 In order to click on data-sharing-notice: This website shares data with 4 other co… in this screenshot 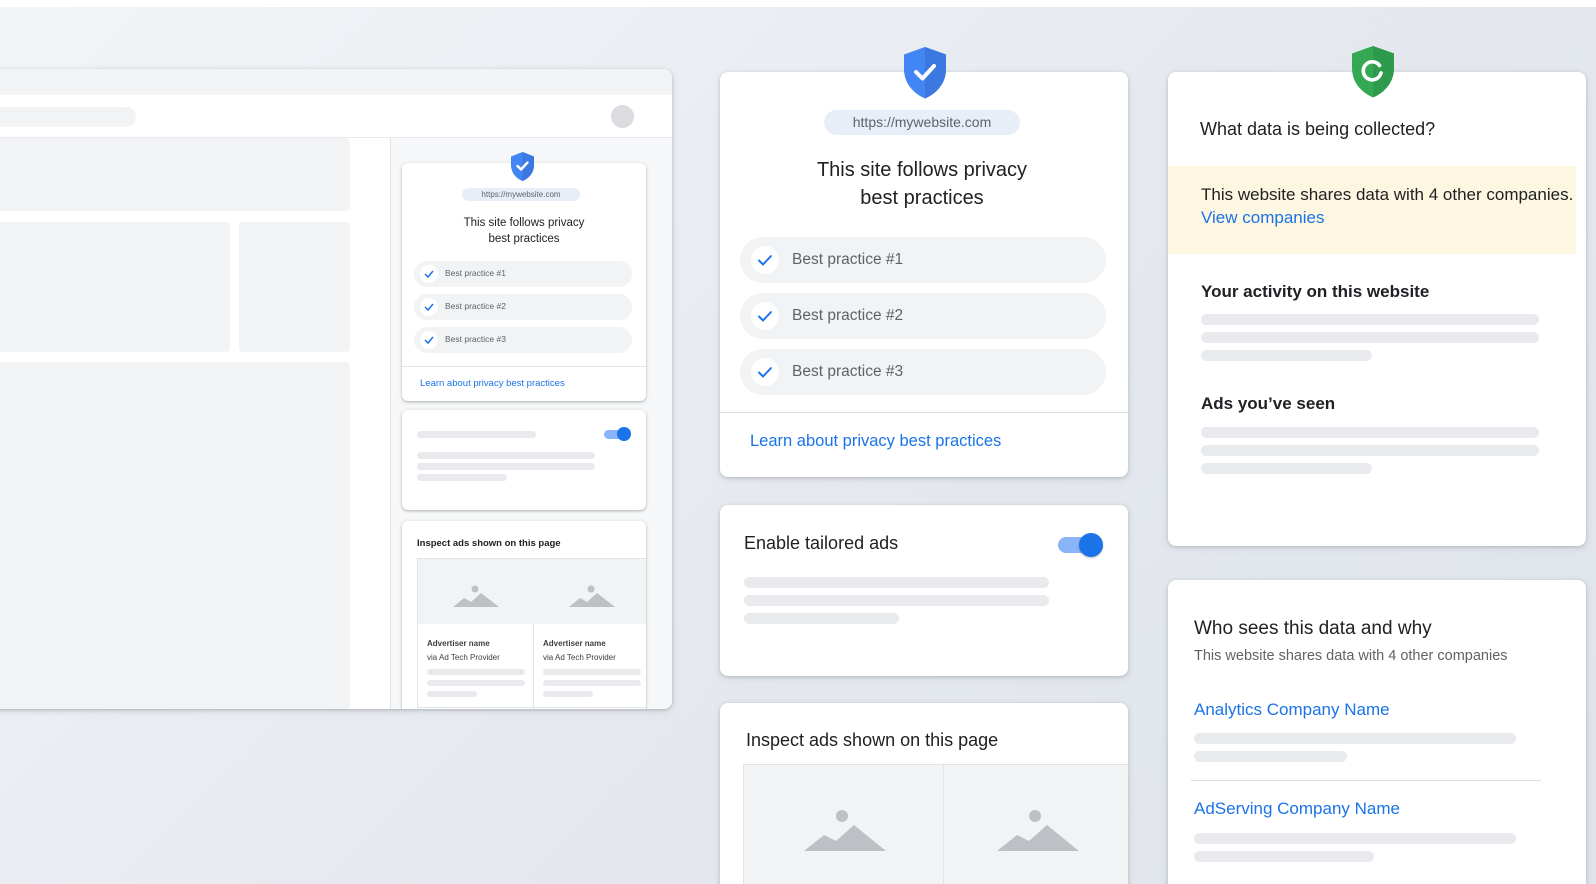, I will do `click(1372, 210)`.